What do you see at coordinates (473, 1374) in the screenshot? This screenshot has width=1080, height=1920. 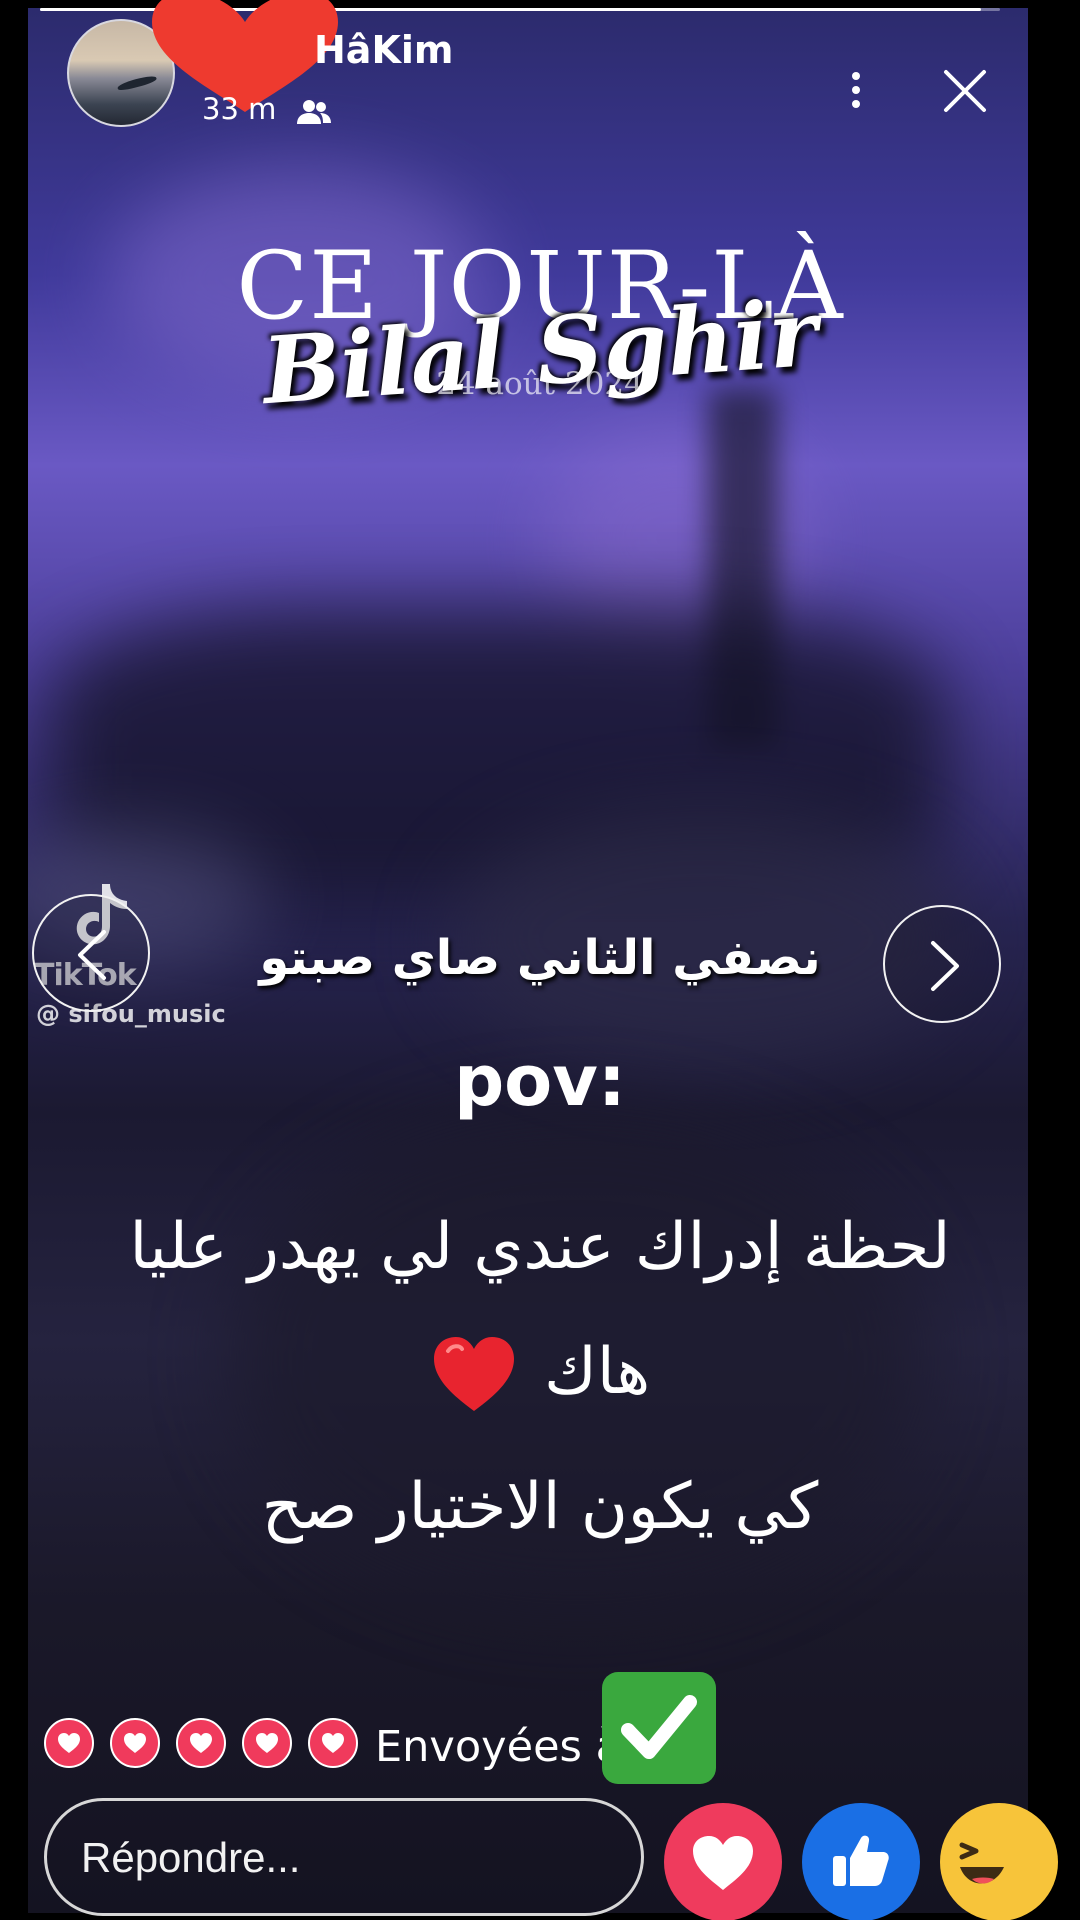 I see `red-heart-emoji-icon` at bounding box center [473, 1374].